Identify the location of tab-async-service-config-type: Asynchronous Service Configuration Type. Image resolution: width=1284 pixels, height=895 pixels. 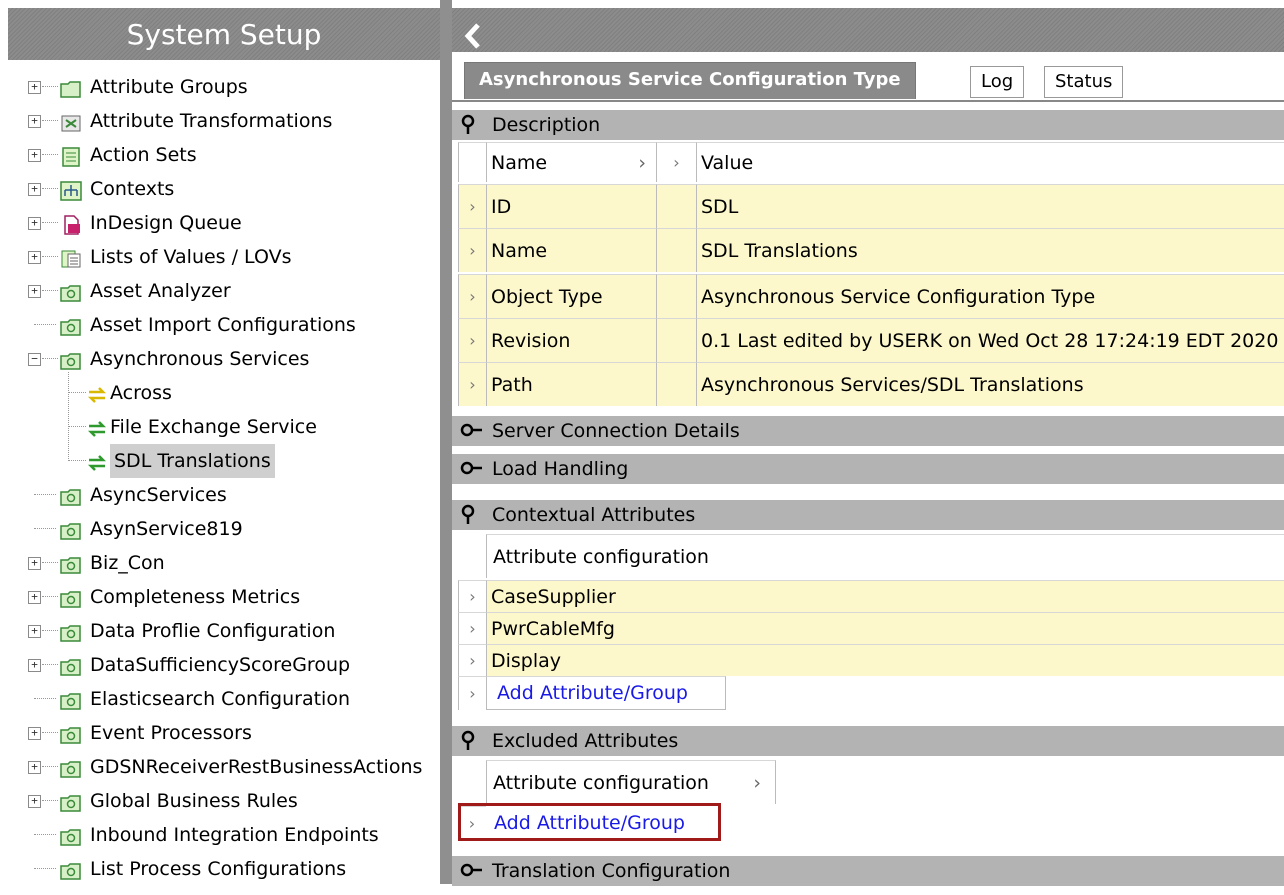
(690, 80).